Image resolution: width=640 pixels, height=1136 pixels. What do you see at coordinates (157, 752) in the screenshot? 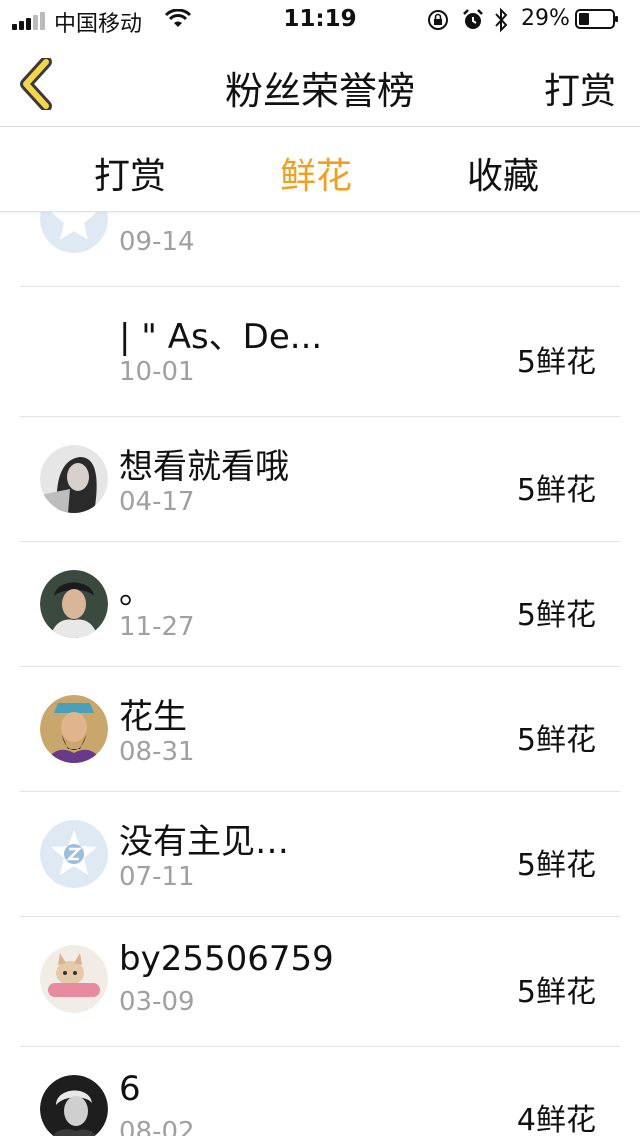
I see `fan-date: 08-31` at bounding box center [157, 752].